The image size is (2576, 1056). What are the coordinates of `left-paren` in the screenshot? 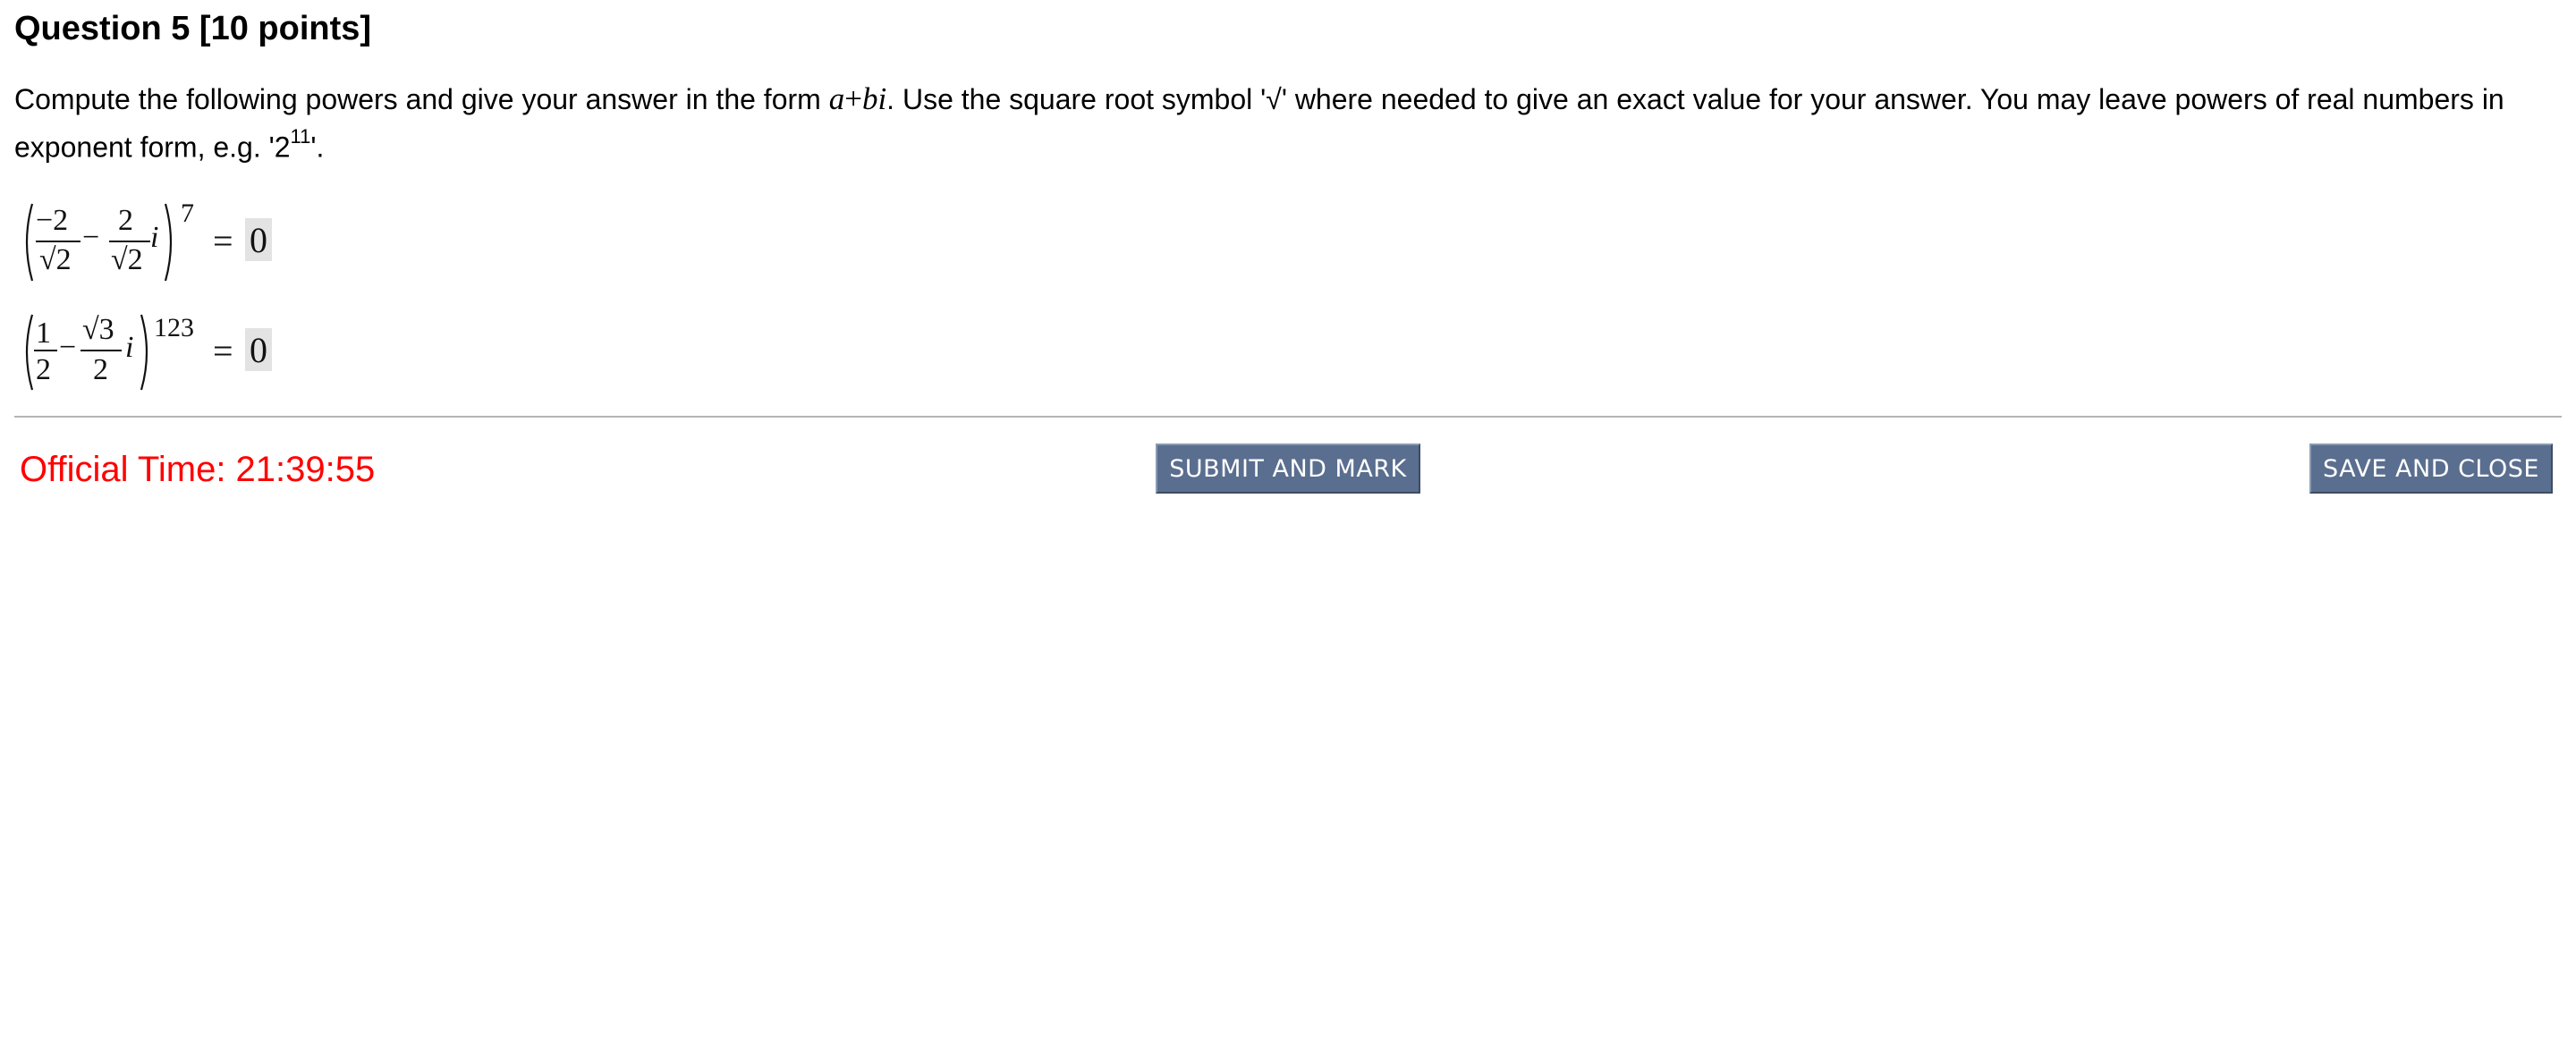 It's located at (27, 353).